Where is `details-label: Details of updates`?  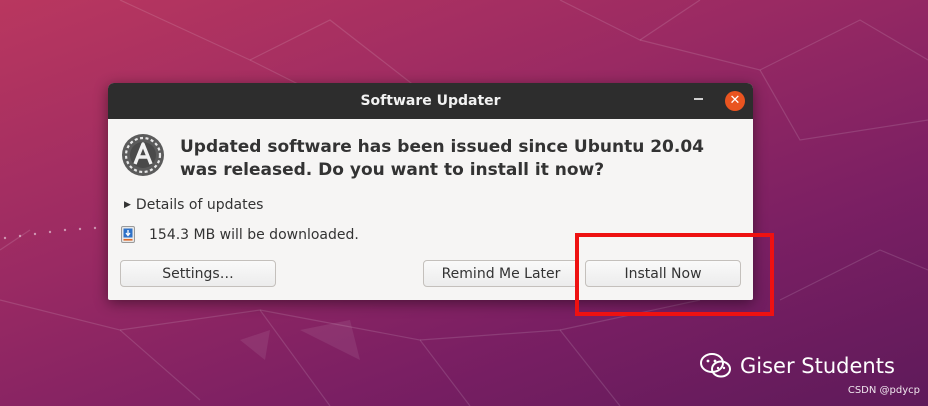
details-label: Details of updates is located at coordinates (199, 205).